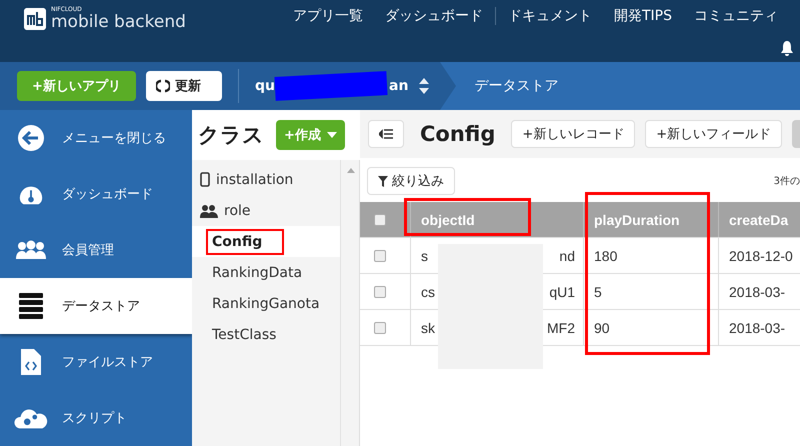 This screenshot has width=800, height=446. I want to click on app-name: an, so click(398, 86).